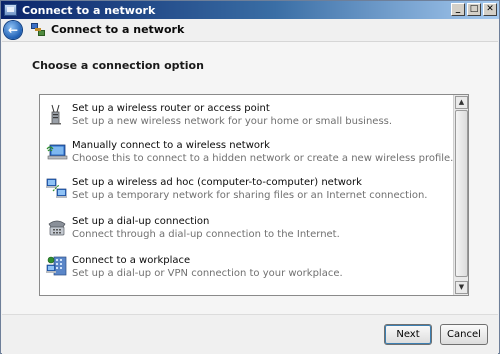  What do you see at coordinates (464, 334) in the screenshot?
I see `cancel-button: Cancel` at bounding box center [464, 334].